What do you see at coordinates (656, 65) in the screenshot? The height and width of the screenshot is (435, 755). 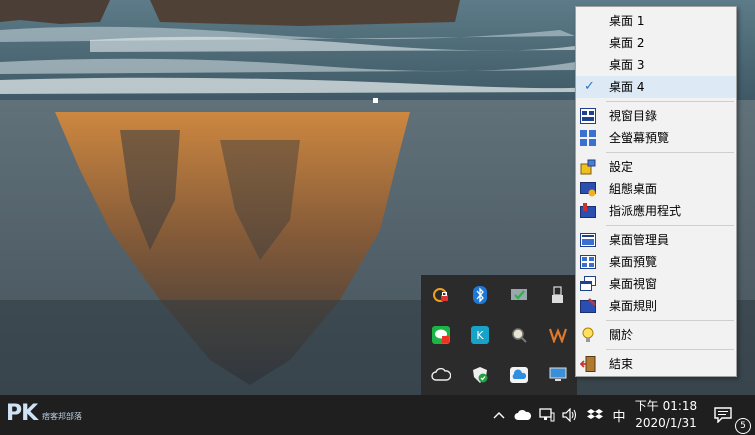 I see `menu-item-desktop-3: 桌面 3` at bounding box center [656, 65].